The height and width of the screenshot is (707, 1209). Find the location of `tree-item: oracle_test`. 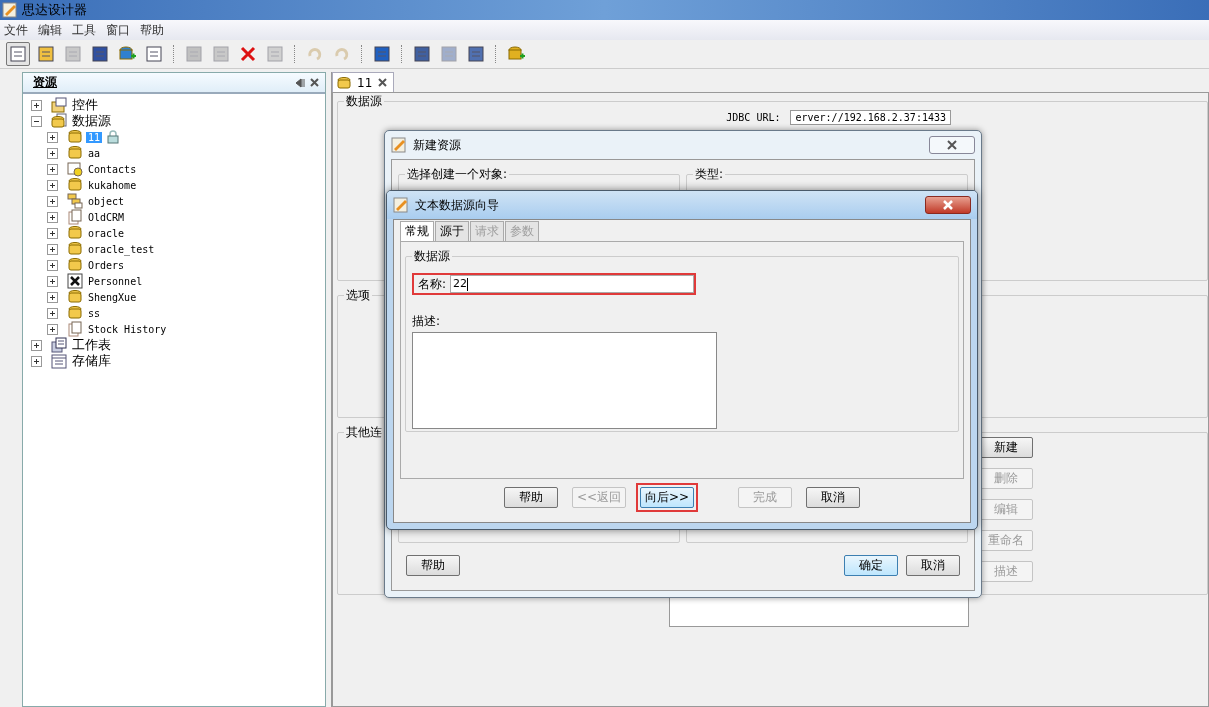

tree-item: oracle_test is located at coordinates (121, 249).